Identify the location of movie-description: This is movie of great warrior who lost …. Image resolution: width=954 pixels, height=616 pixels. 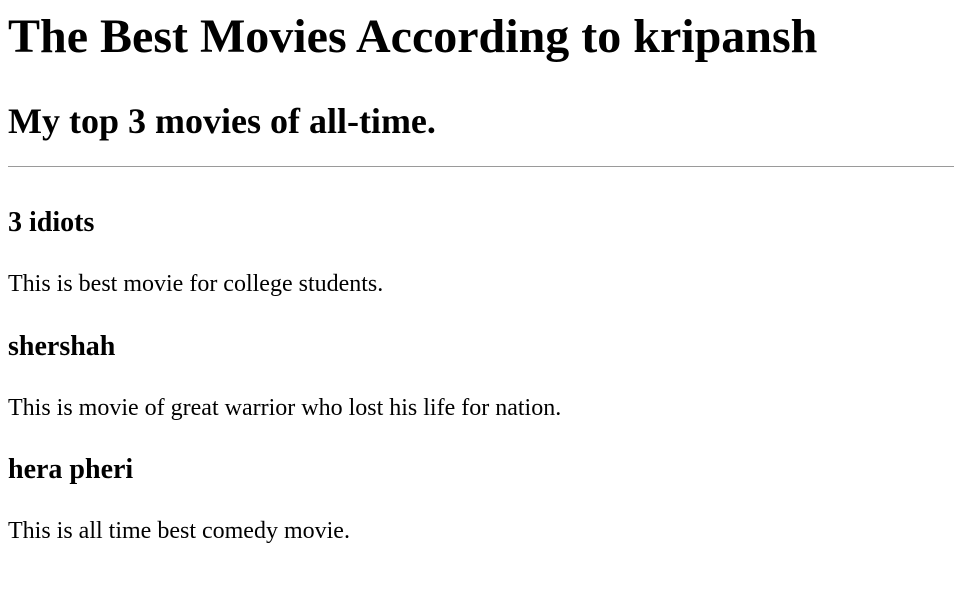
(285, 408).